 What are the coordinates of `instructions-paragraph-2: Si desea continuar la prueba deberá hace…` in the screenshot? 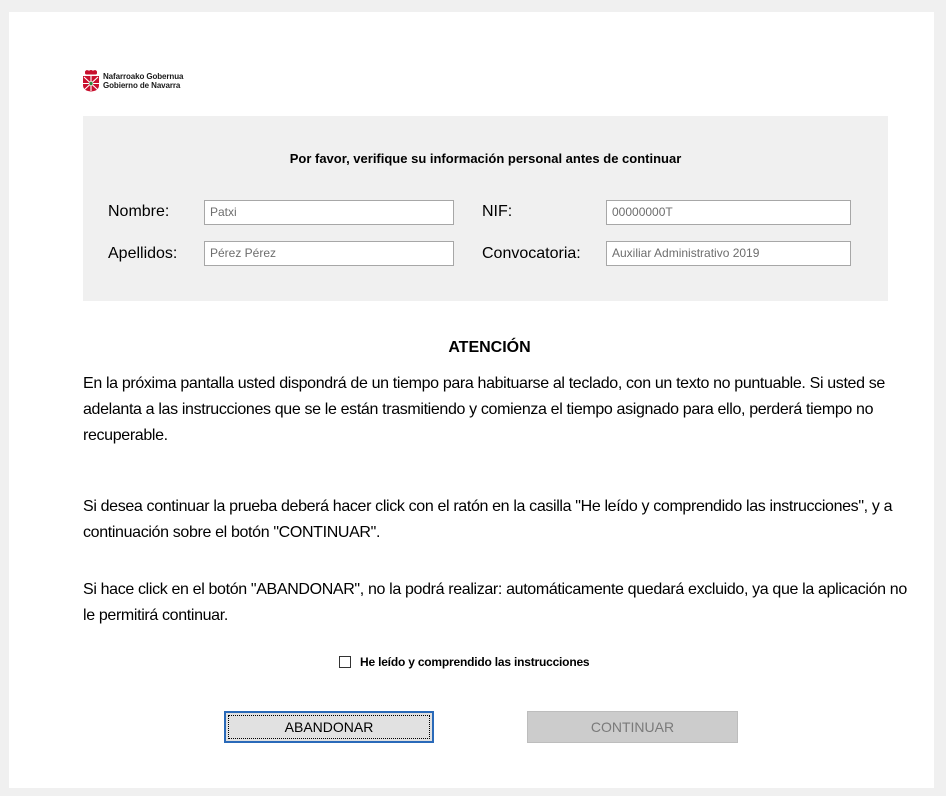 It's located at (488, 519).